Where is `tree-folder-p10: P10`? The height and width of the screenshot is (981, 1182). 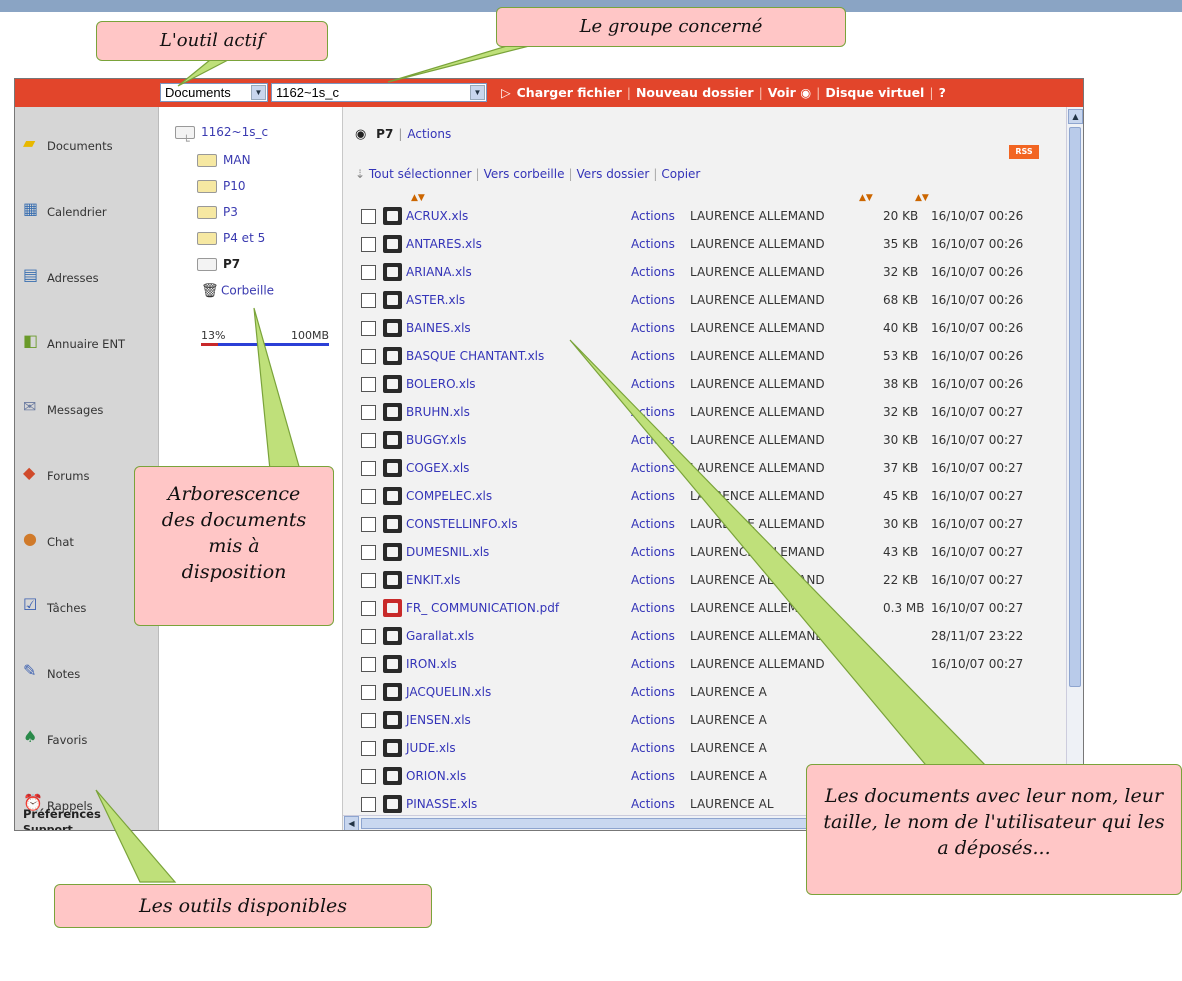
tree-folder-p10: P10 is located at coordinates (221, 186).